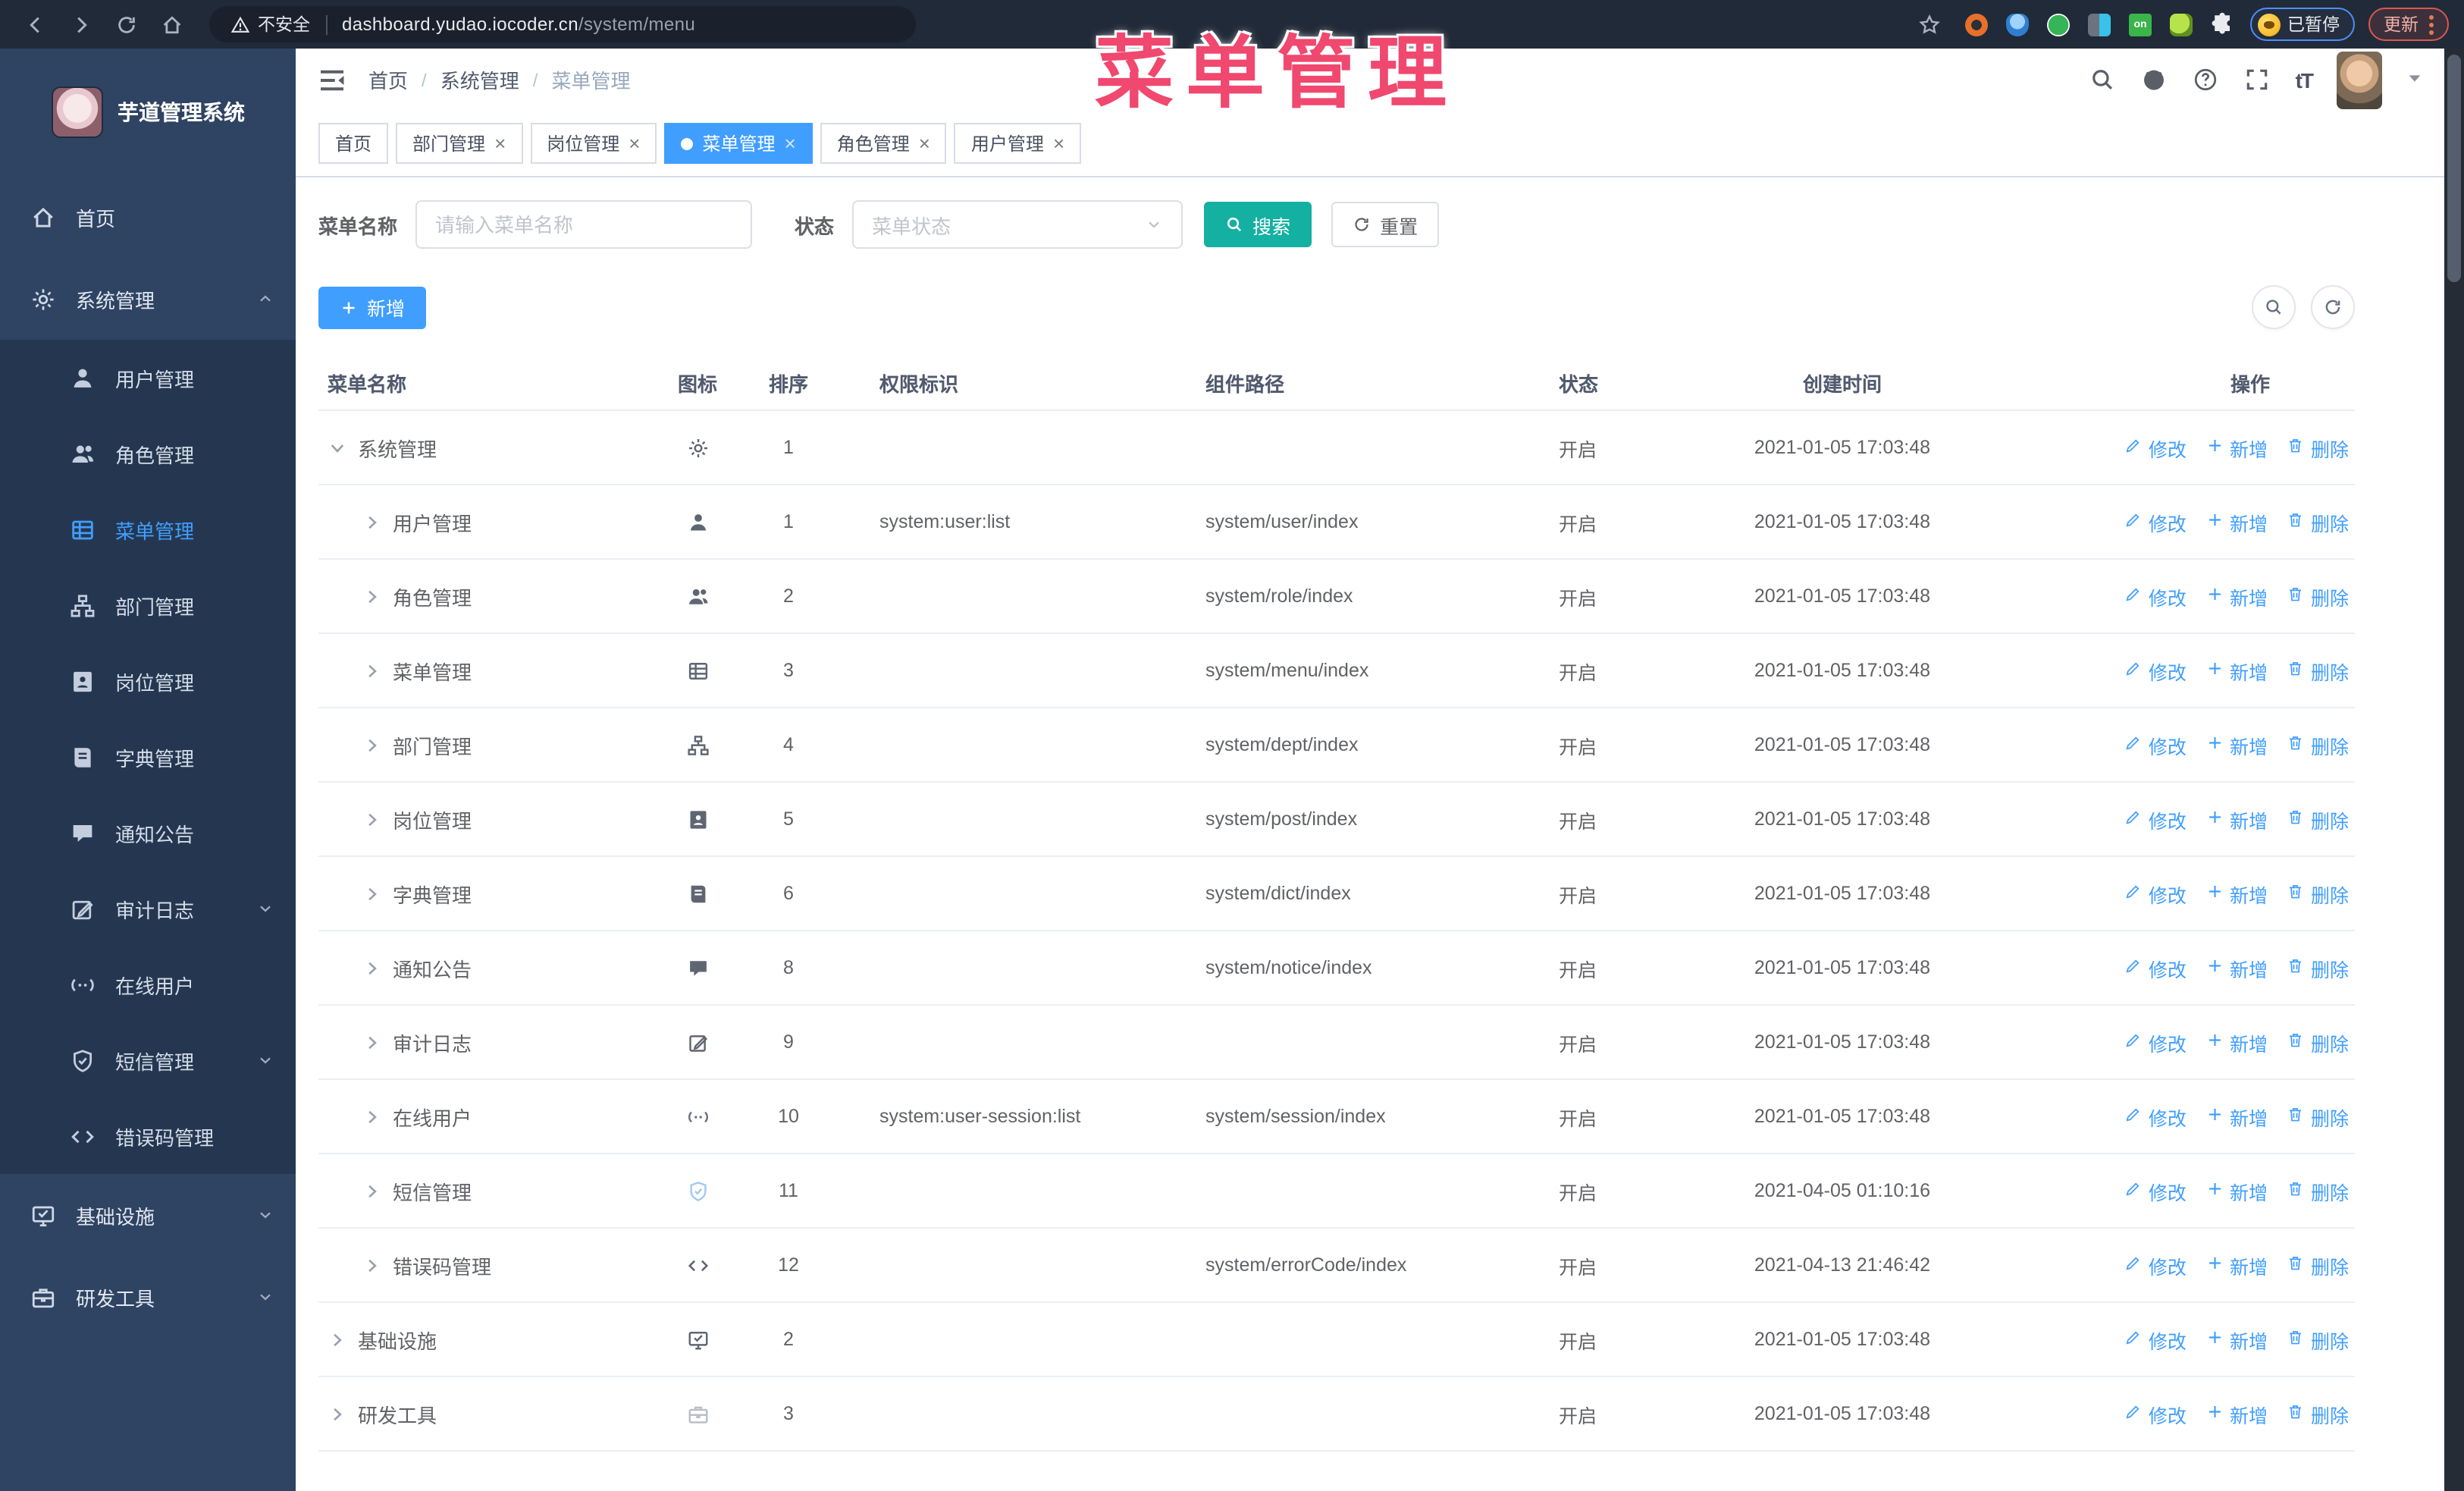 The height and width of the screenshot is (1491, 2464). Describe the element at coordinates (584, 224) in the screenshot. I see `menu-name-input` at that location.